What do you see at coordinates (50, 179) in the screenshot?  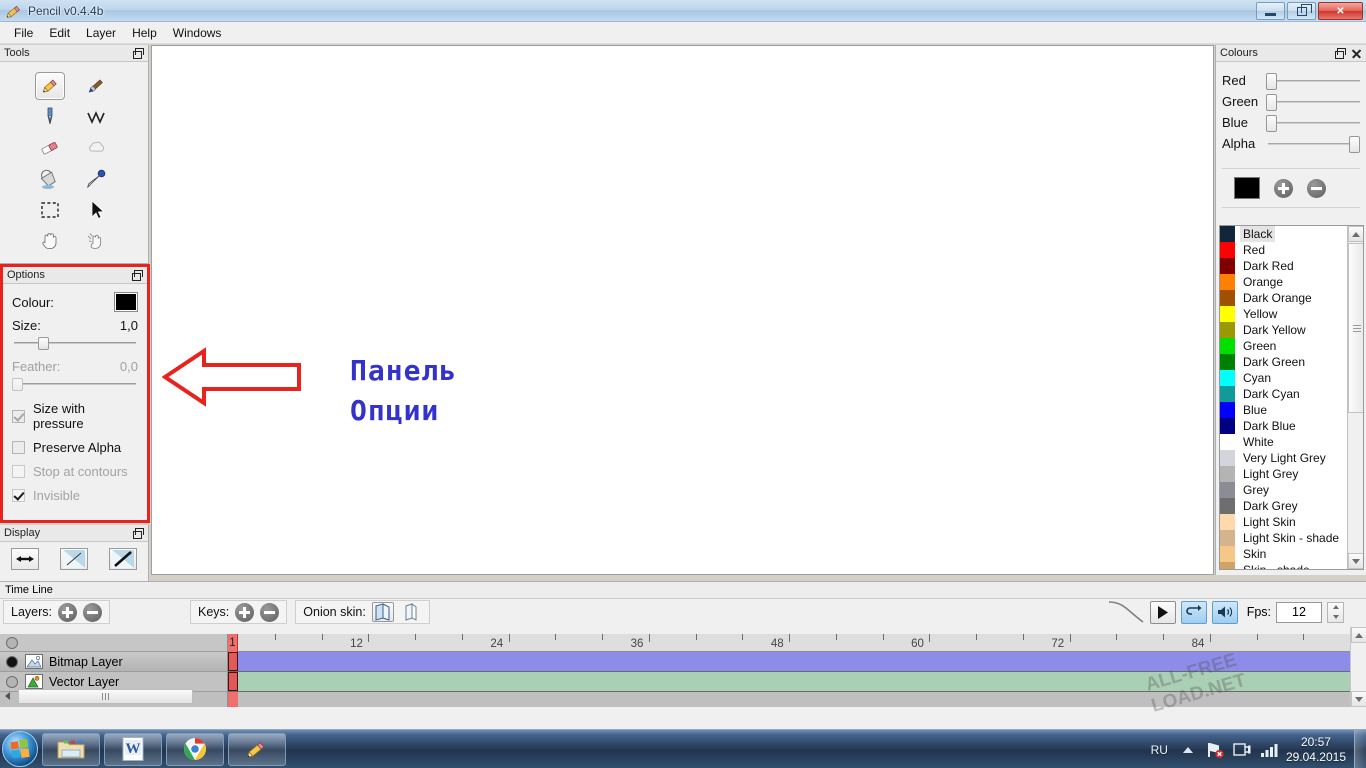 I see `bucket-tool` at bounding box center [50, 179].